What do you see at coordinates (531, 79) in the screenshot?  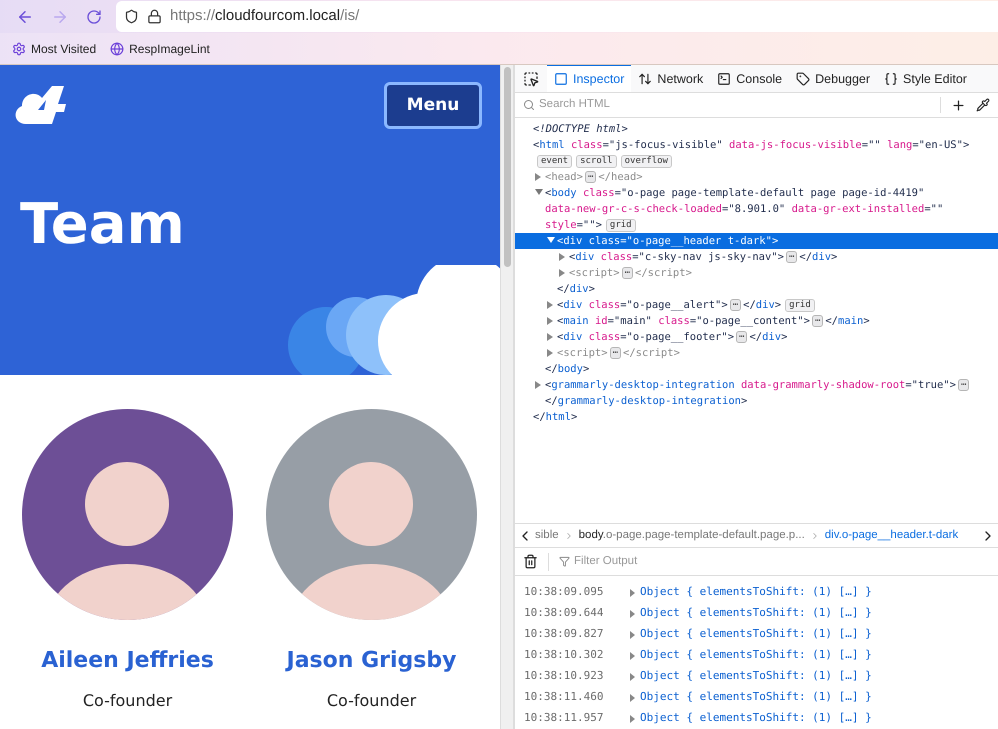 I see `element-picker-icon` at bounding box center [531, 79].